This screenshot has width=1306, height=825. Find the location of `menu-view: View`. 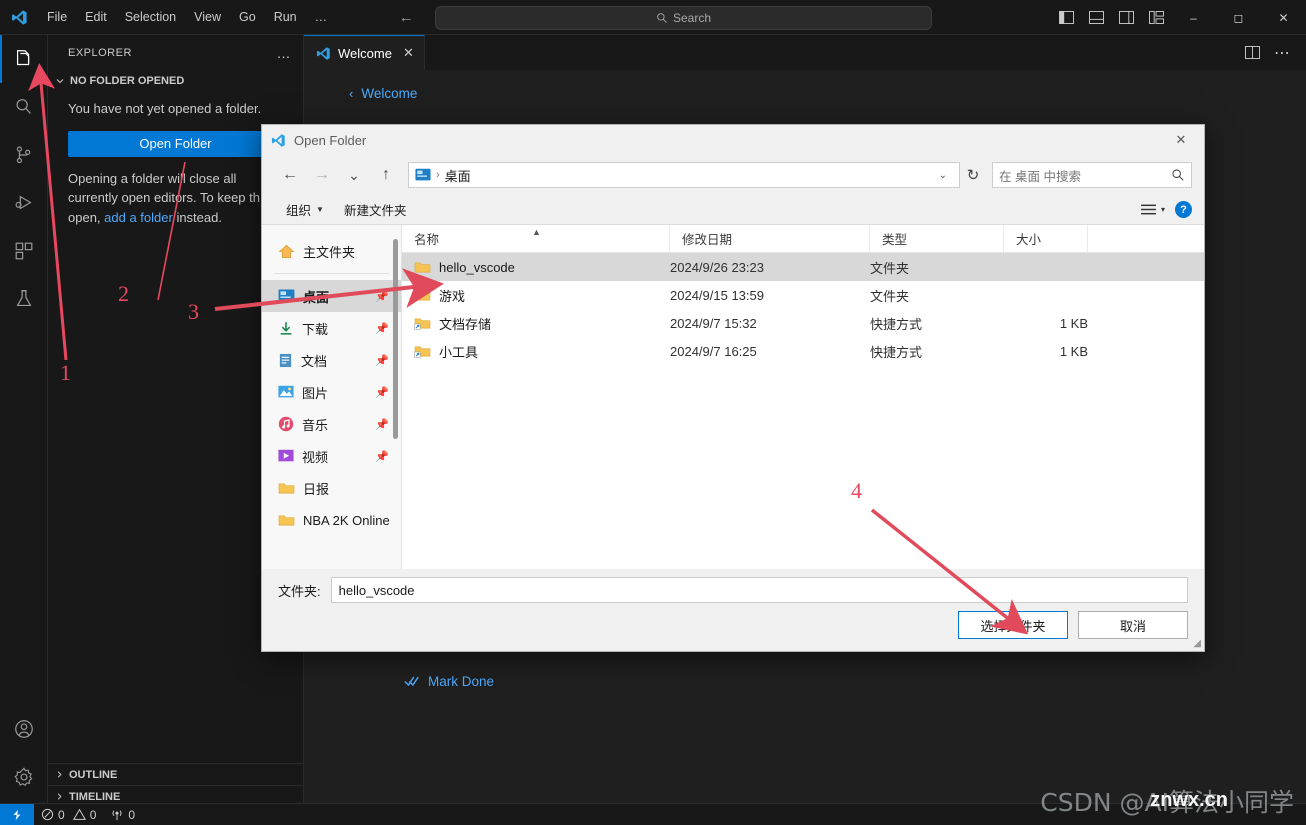

menu-view: View is located at coordinates (207, 17).